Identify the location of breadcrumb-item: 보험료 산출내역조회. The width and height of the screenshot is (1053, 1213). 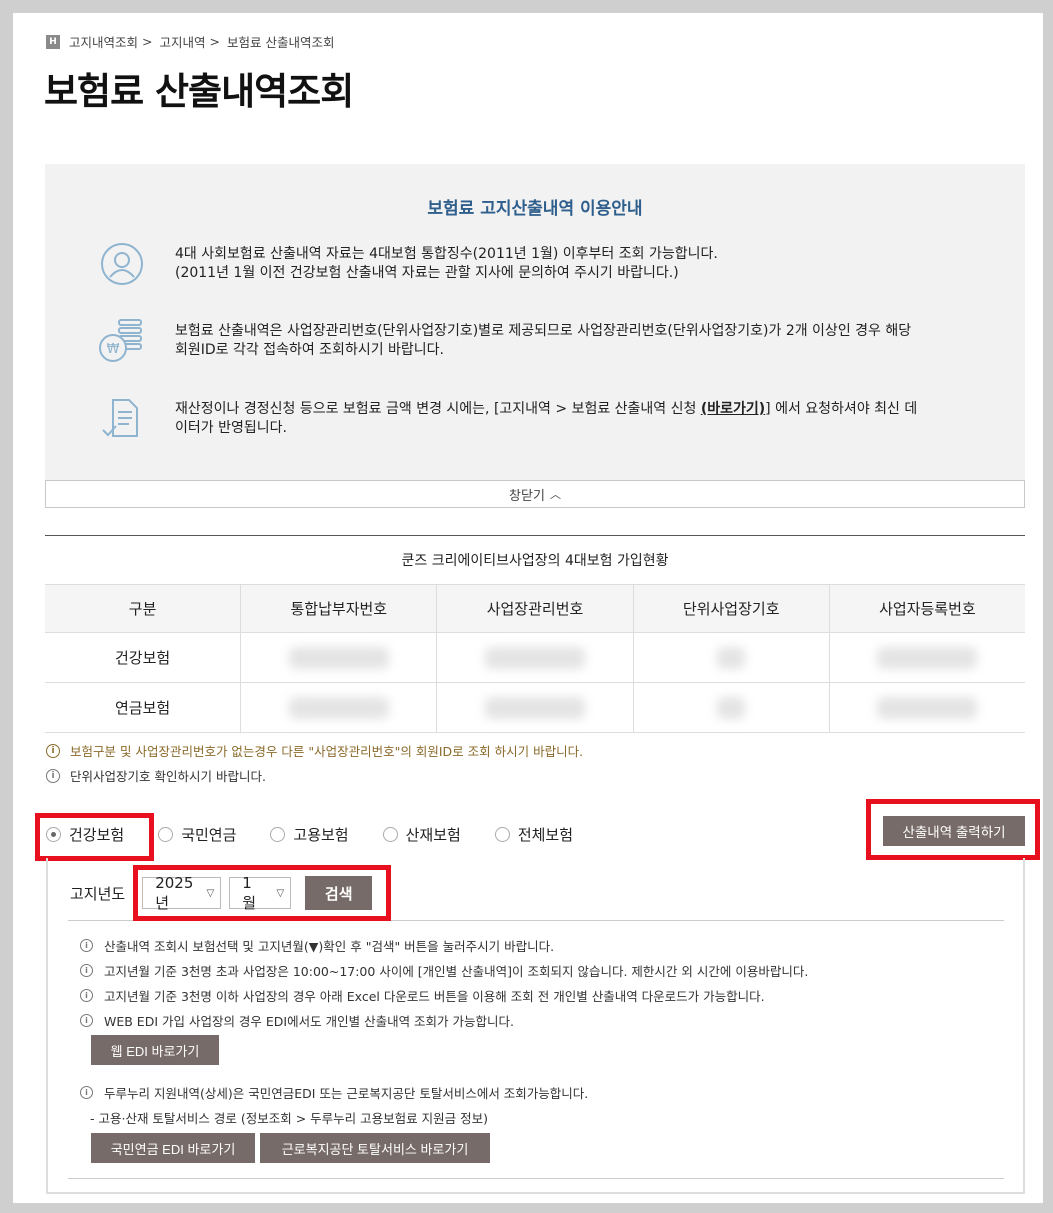
(280, 41).